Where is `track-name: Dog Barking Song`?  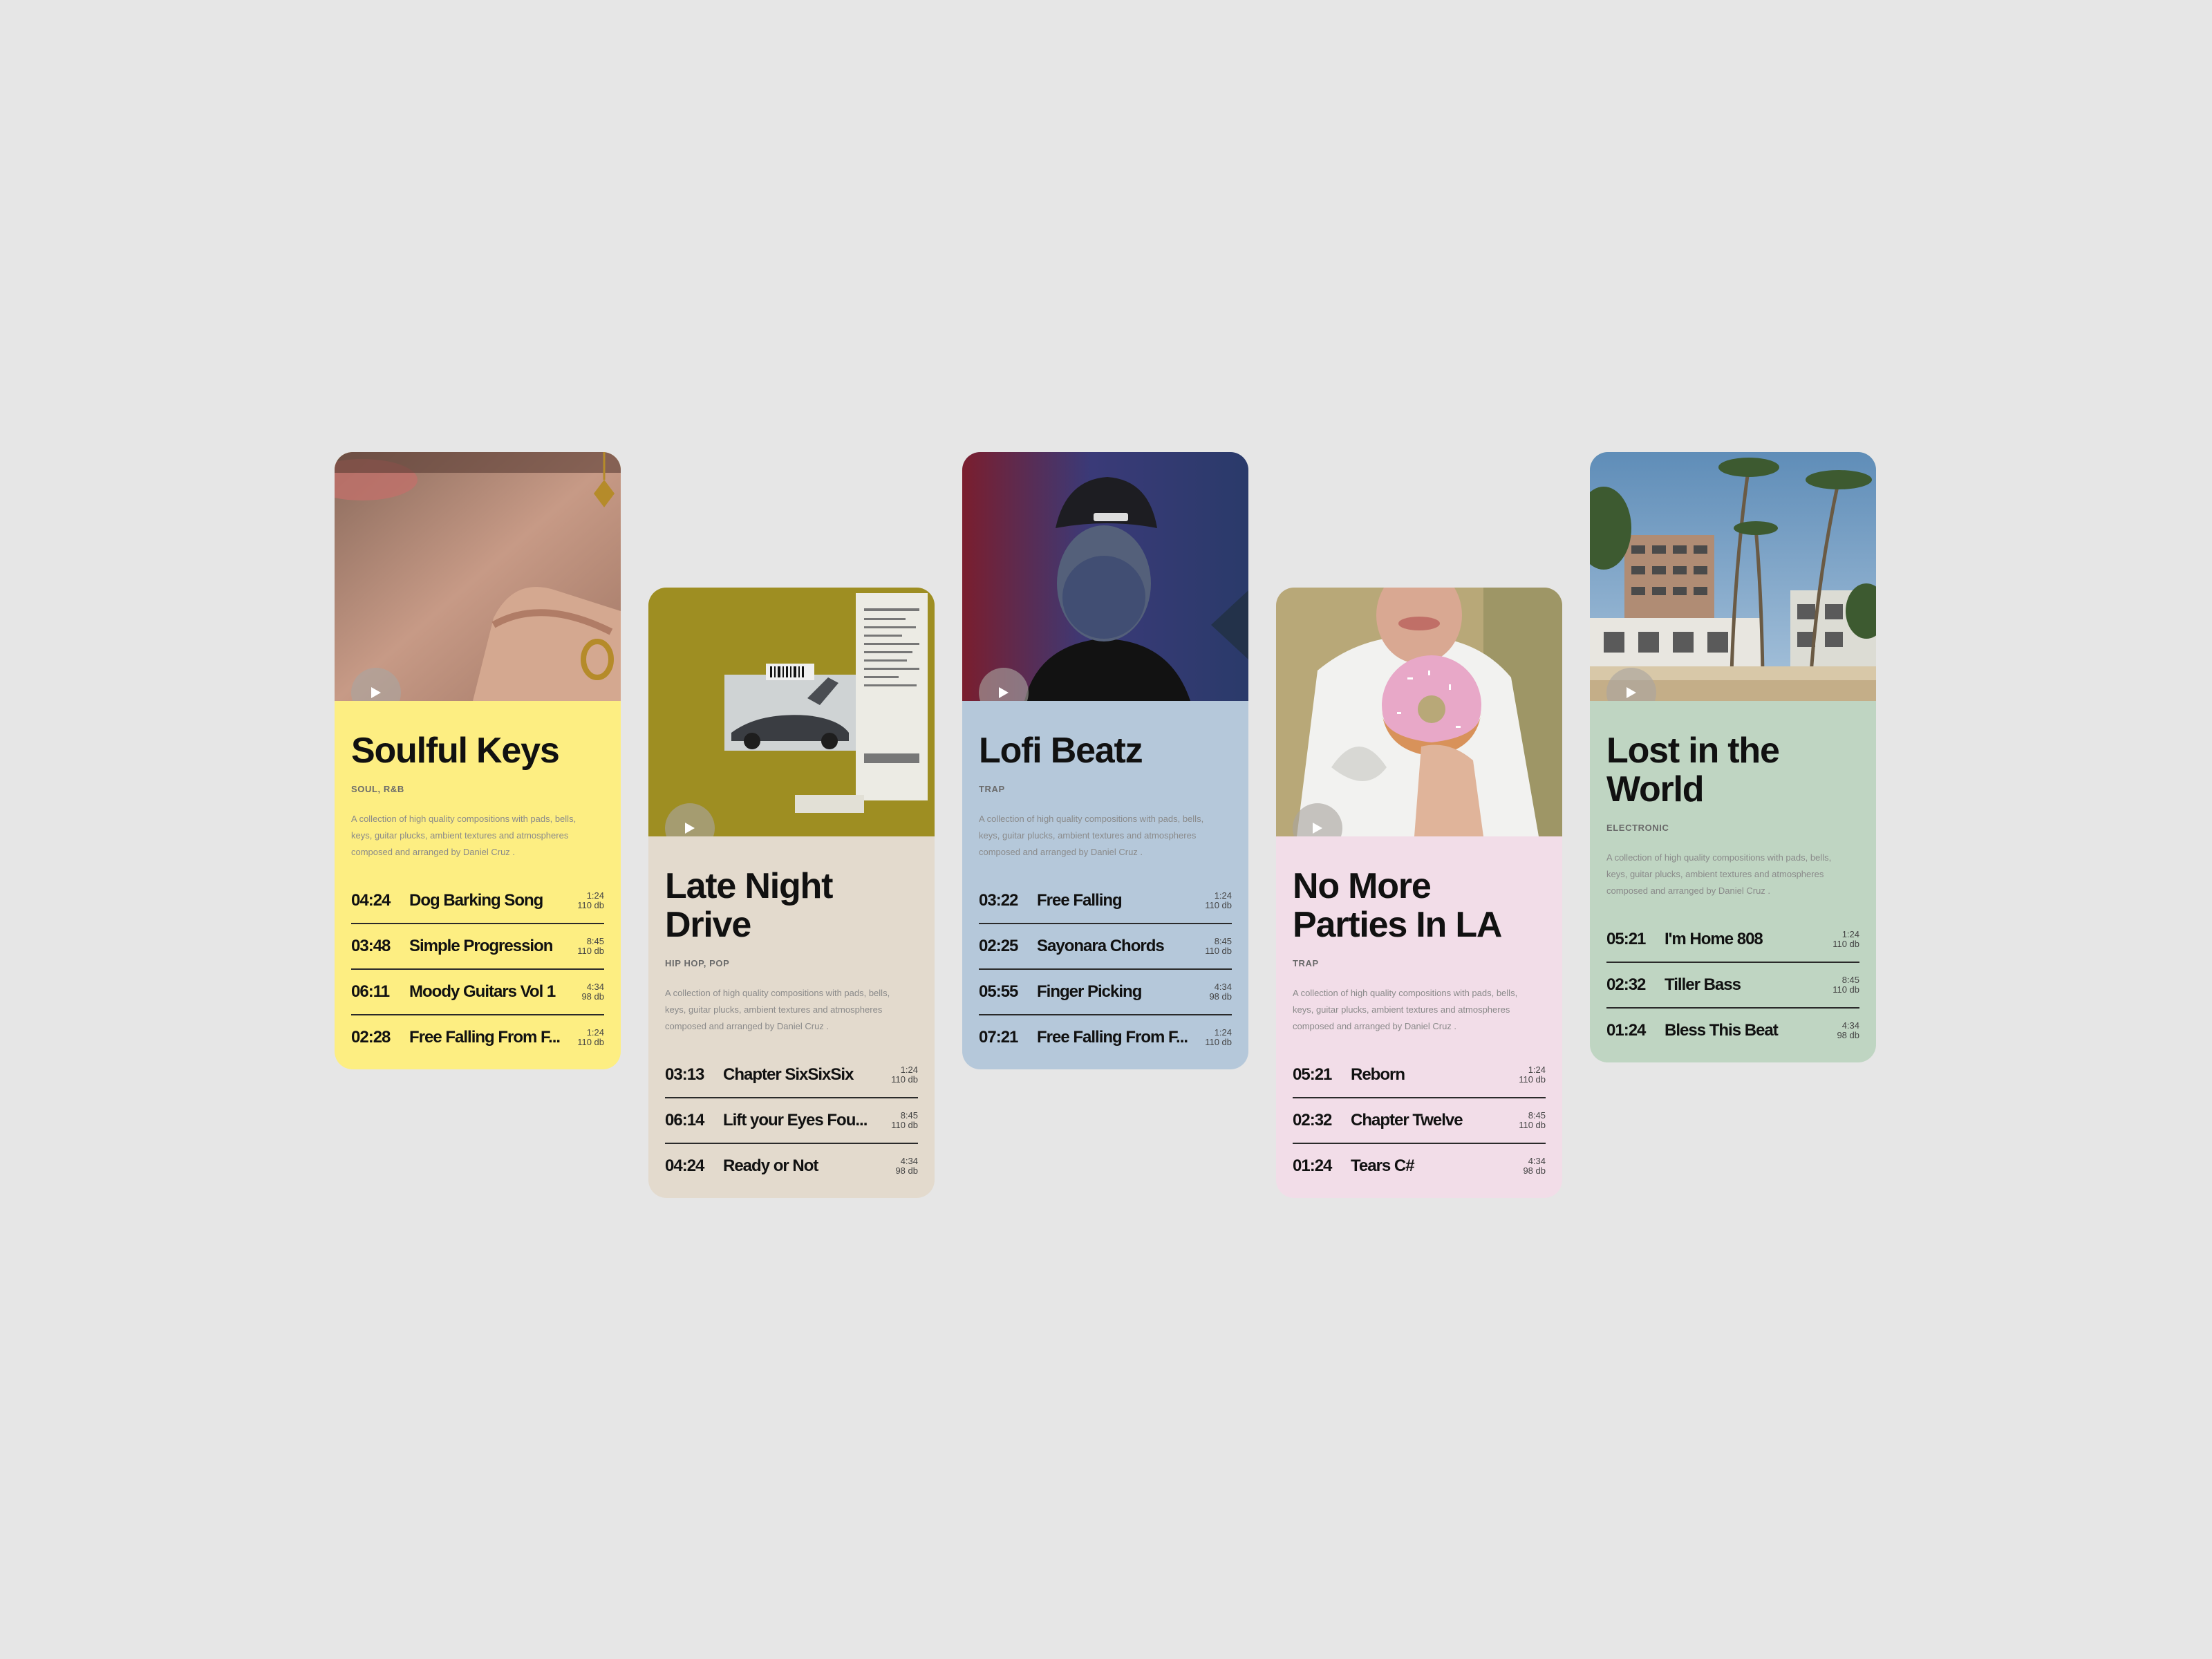
track-name: Dog Barking Song is located at coordinates (476, 901).